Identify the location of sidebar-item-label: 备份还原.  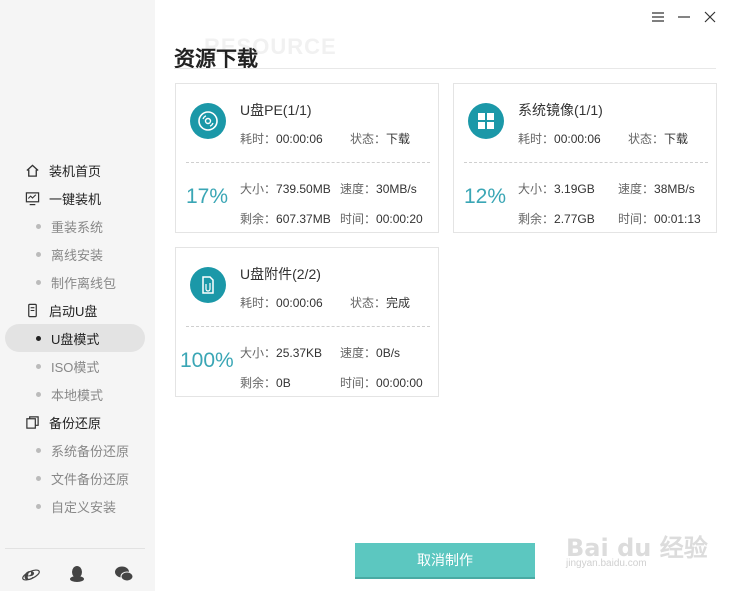
(75, 423).